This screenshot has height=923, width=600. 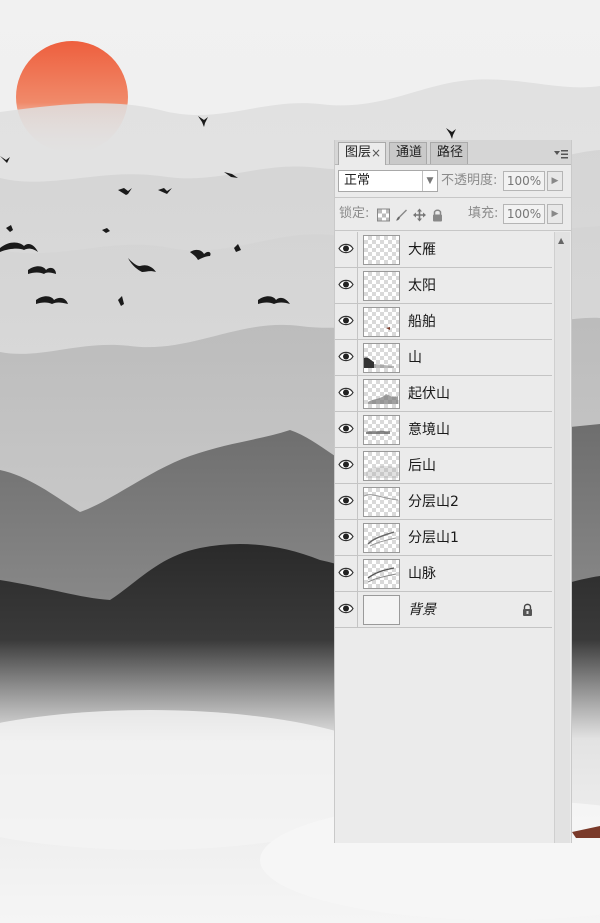 I want to click on panel-tab-bar: 图层 × 通道 路径, so click(x=453, y=152).